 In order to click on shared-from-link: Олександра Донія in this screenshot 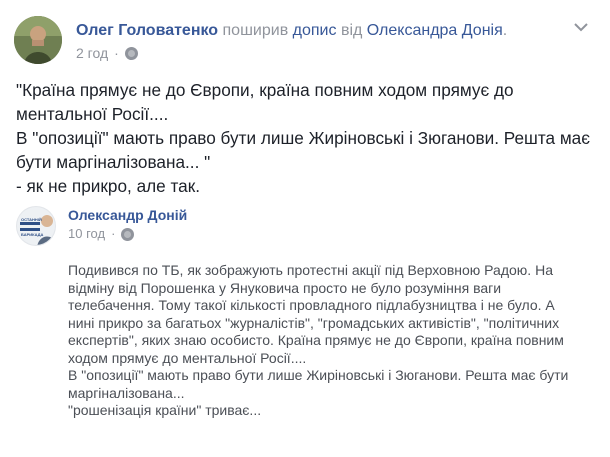, I will do `click(435, 30)`.